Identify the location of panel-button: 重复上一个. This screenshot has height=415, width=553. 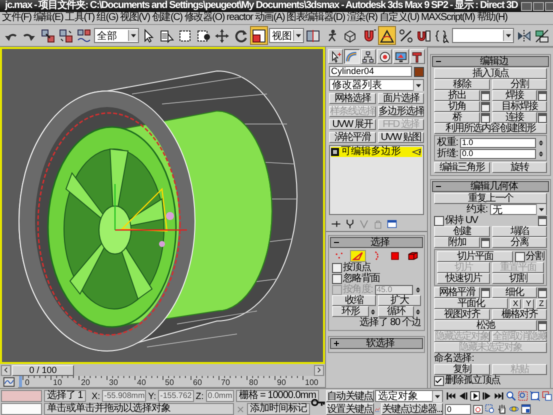
(490, 198).